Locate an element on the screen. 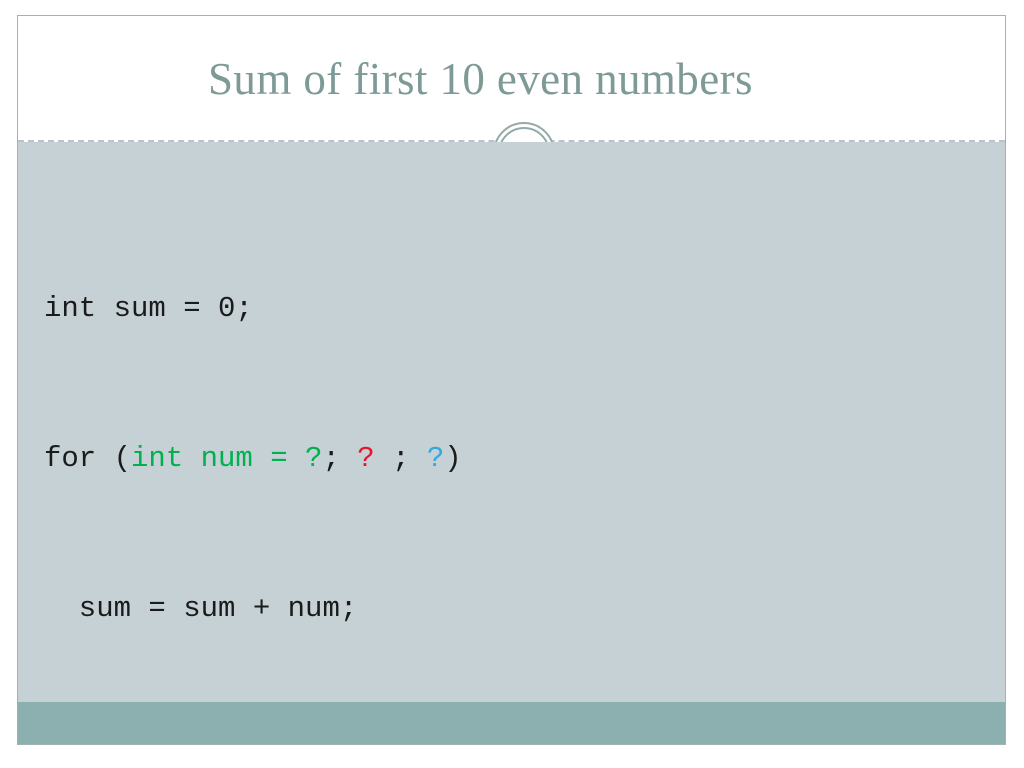  code-line-2: for (int num = ?; ? ; ?) is located at coordinates (253, 459).